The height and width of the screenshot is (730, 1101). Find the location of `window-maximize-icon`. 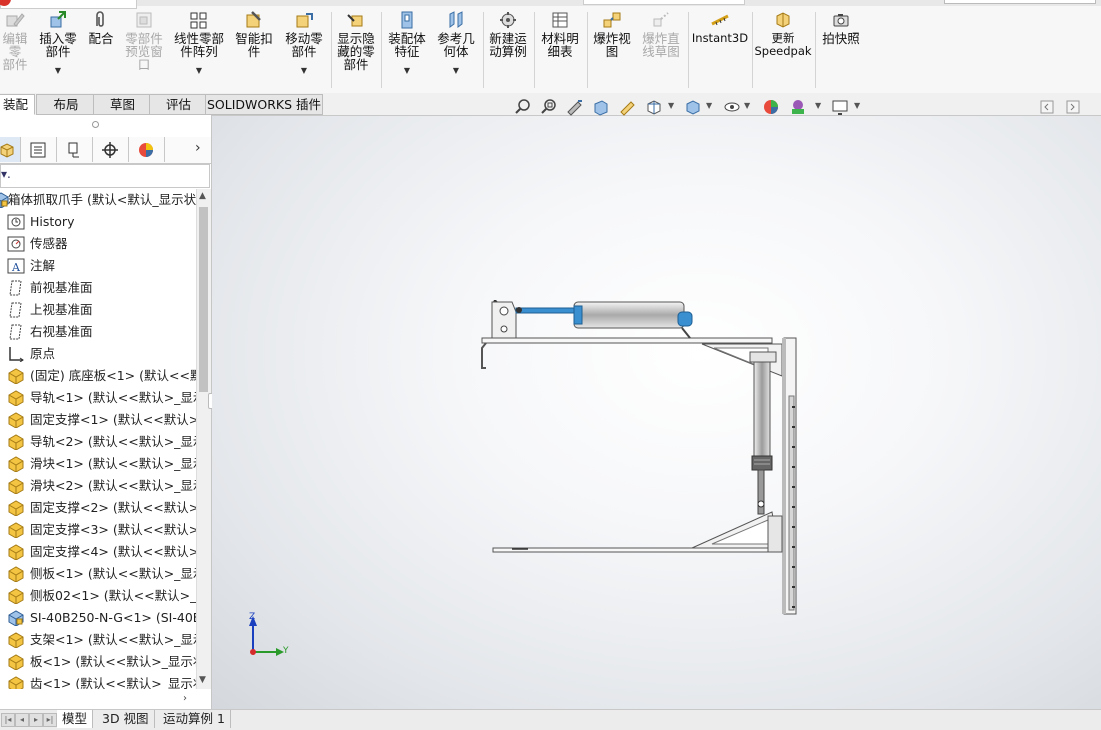

window-maximize-icon is located at coordinates (1073, 107).